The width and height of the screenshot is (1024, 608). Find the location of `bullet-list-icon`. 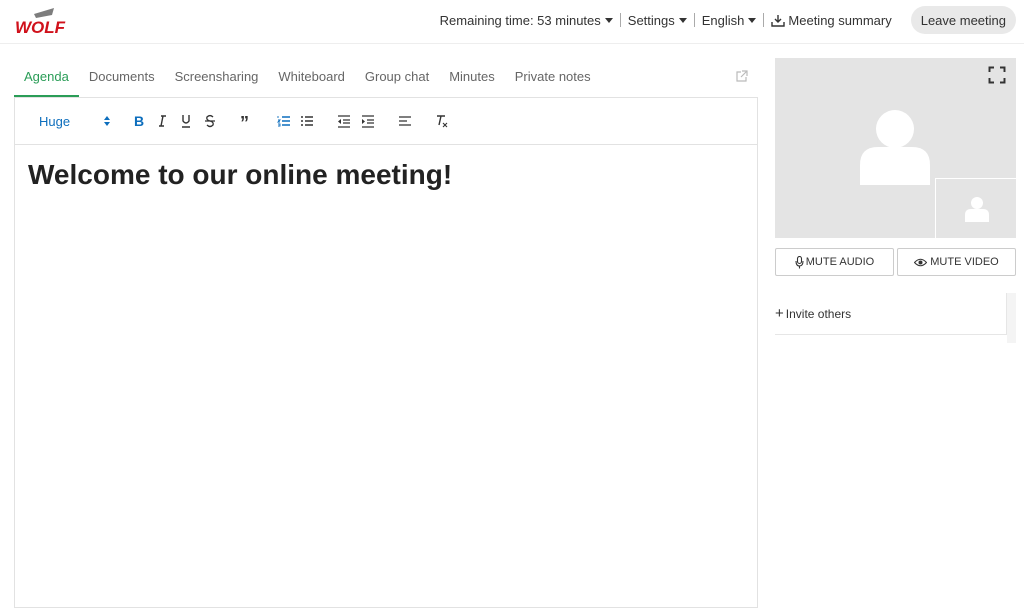

bullet-list-icon is located at coordinates (307, 121).